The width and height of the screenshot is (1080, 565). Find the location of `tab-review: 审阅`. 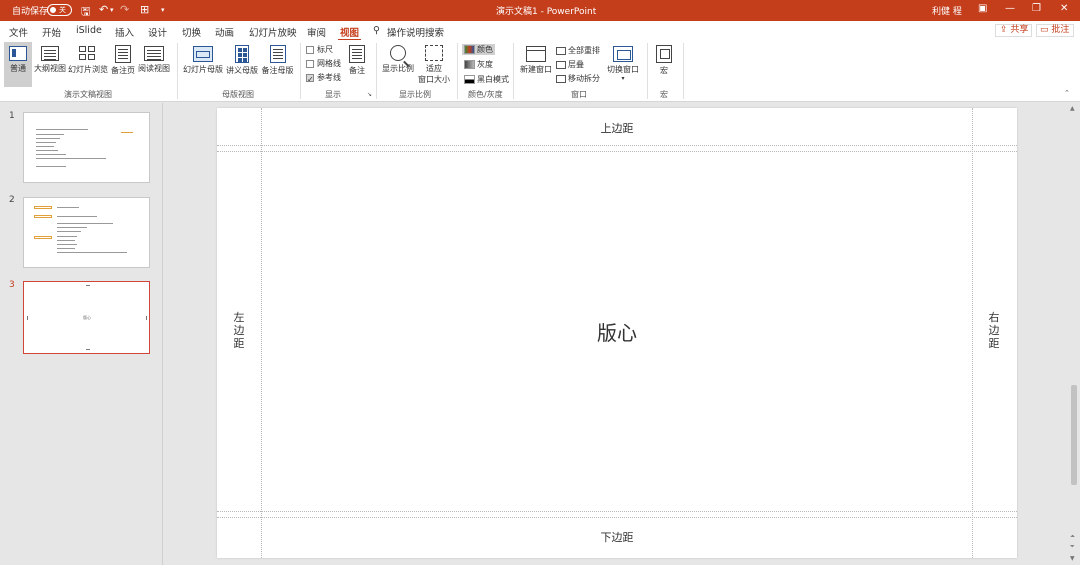

tab-review: 审阅 is located at coordinates (316, 32).